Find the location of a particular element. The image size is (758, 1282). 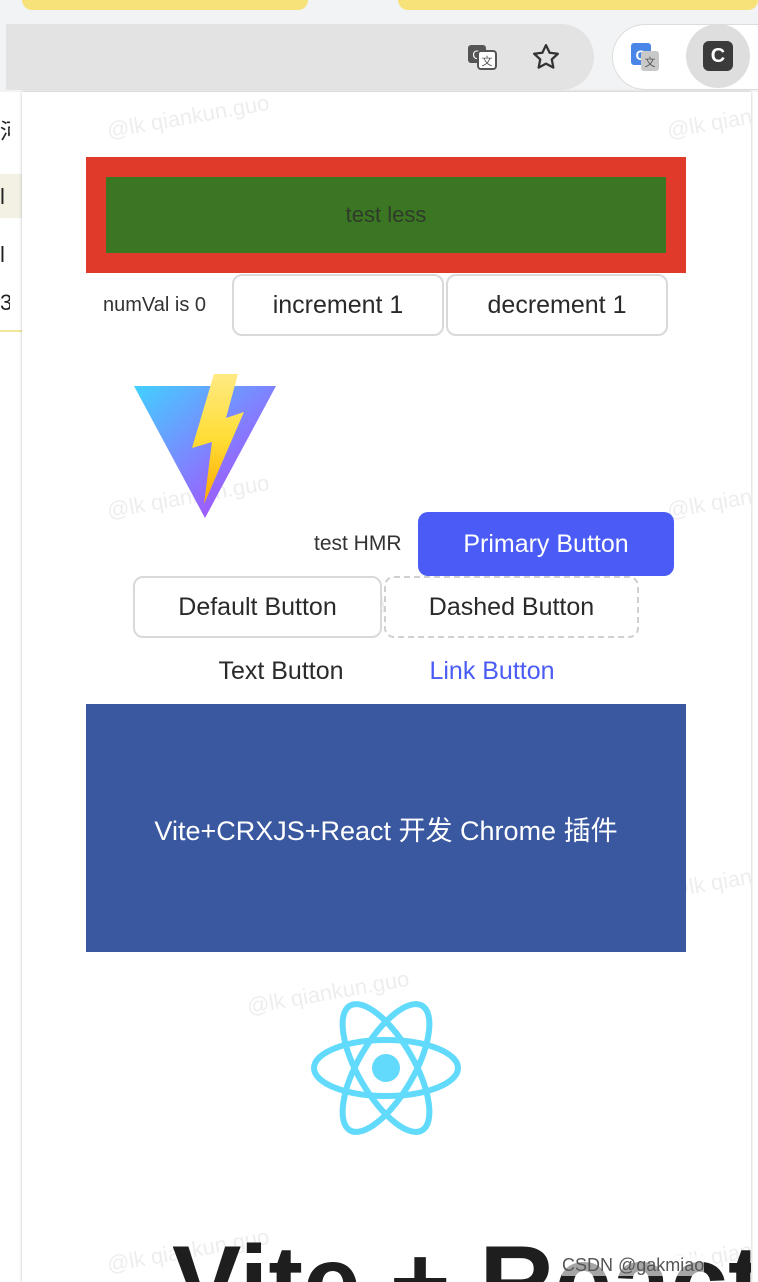

browser-toolbar: G 文 G 文 C is located at coordinates (379, 46).